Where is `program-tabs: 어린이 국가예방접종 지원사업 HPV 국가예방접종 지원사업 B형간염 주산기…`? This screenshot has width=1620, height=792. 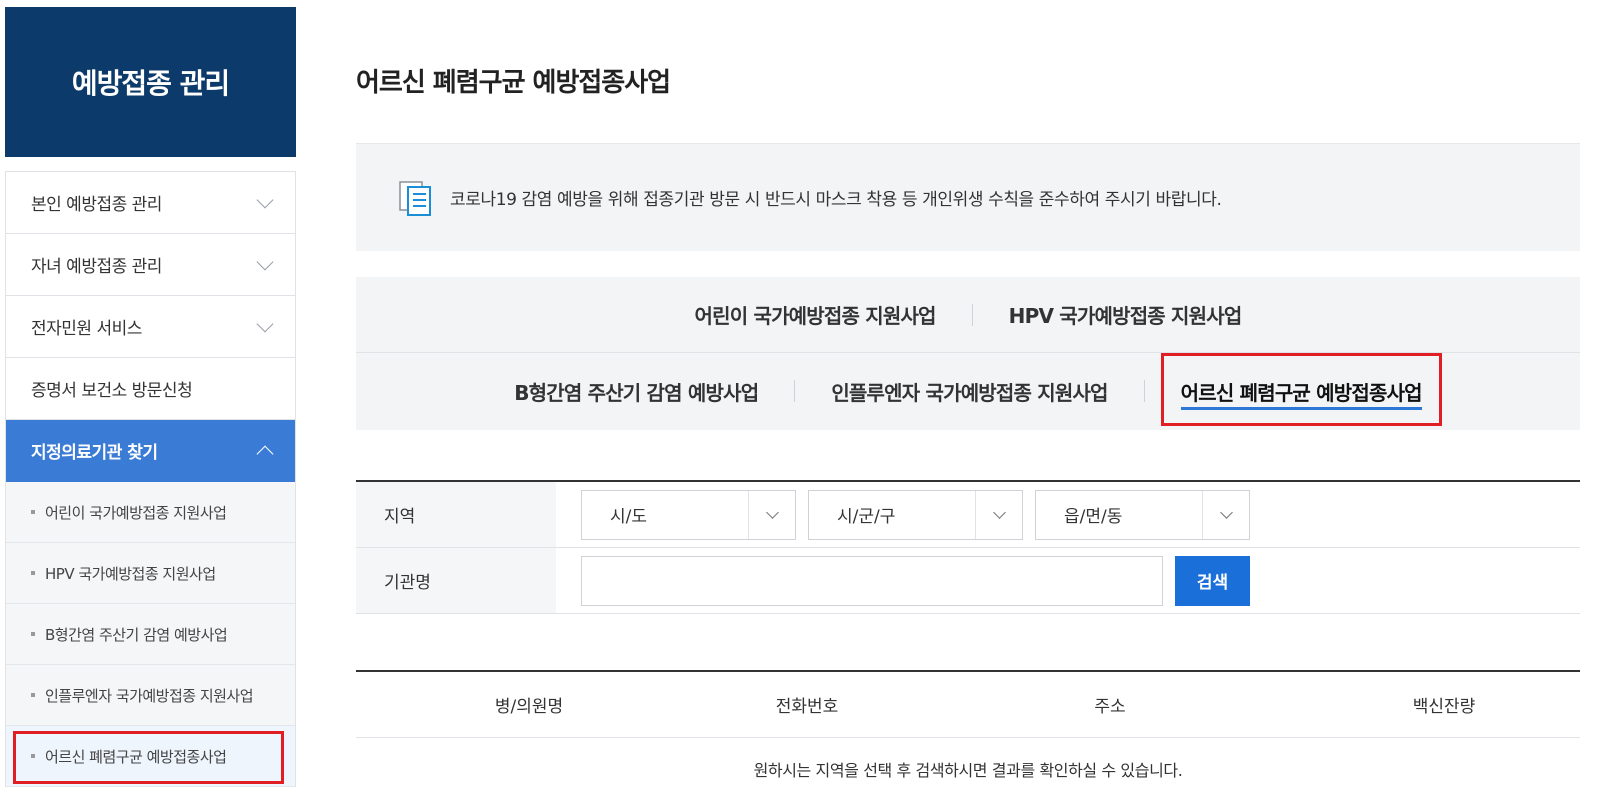 program-tabs: 어린이 국가예방접종 지원사업 HPV 국가예방접종 지원사업 B형간염 주산기… is located at coordinates (968, 353).